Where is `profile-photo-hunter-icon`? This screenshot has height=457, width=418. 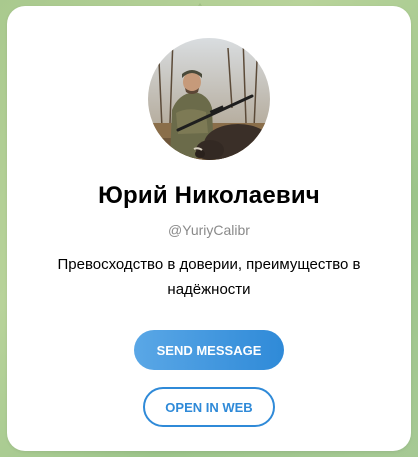
profile-photo-hunter-icon is located at coordinates (209, 99).